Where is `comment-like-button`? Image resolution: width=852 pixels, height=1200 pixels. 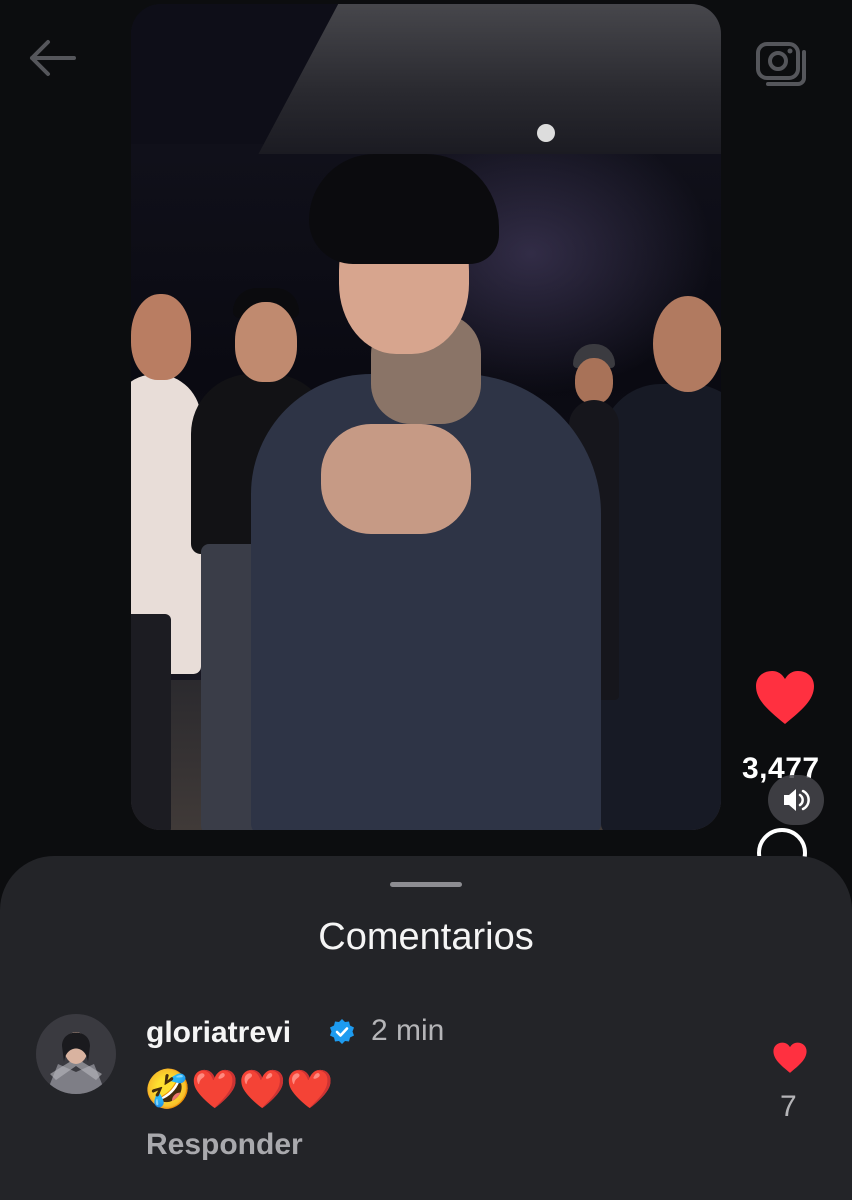 comment-like-button is located at coordinates (790, 1058).